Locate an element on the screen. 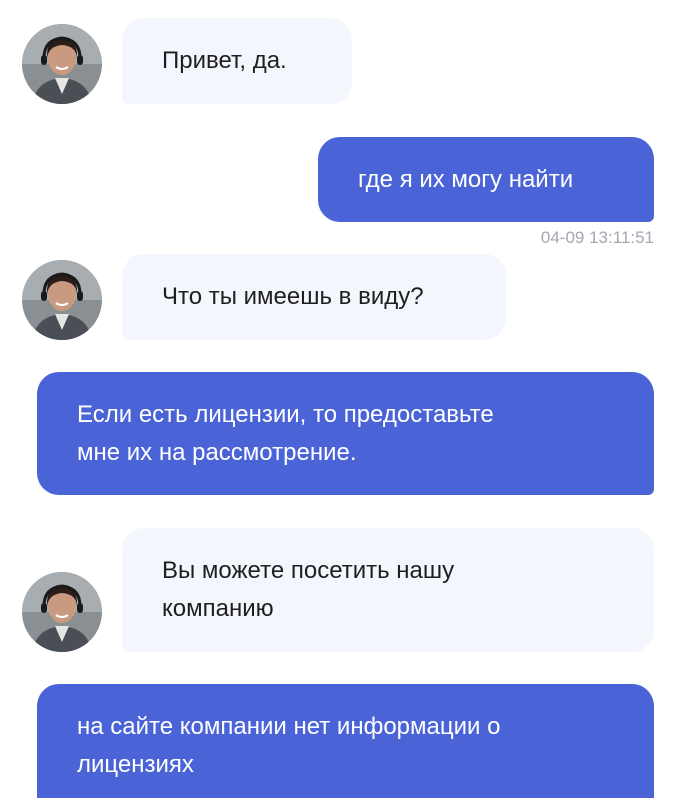 Image resolution: width=676 pixels, height=798 pixels. message-text-line: на сайте компании нет информации о is located at coordinates (289, 726).